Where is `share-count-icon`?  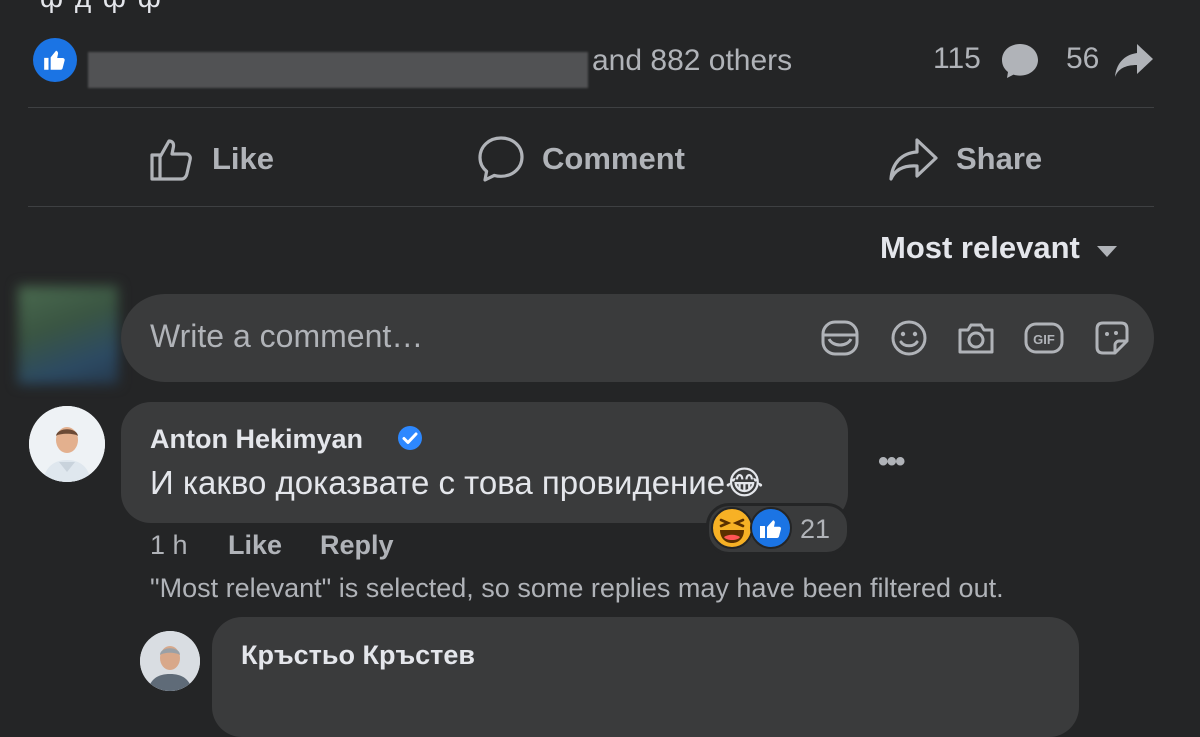 share-count-icon is located at coordinates (1134, 63).